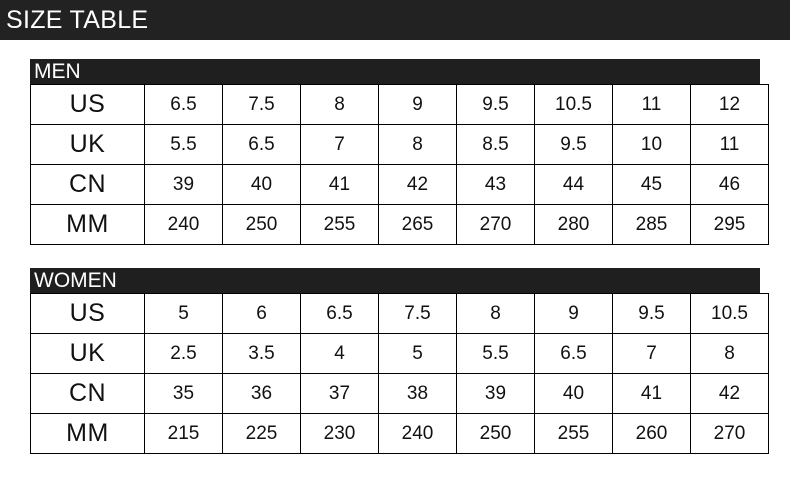 This screenshot has width=790, height=504. I want to click on men-us-cell-4: 9, so click(417, 104).